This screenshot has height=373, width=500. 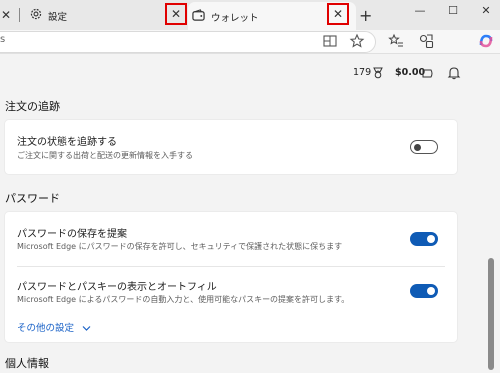 What do you see at coordinates (27, 363) in the screenshot?
I see `personal-info-heading: 個人情報` at bounding box center [27, 363].